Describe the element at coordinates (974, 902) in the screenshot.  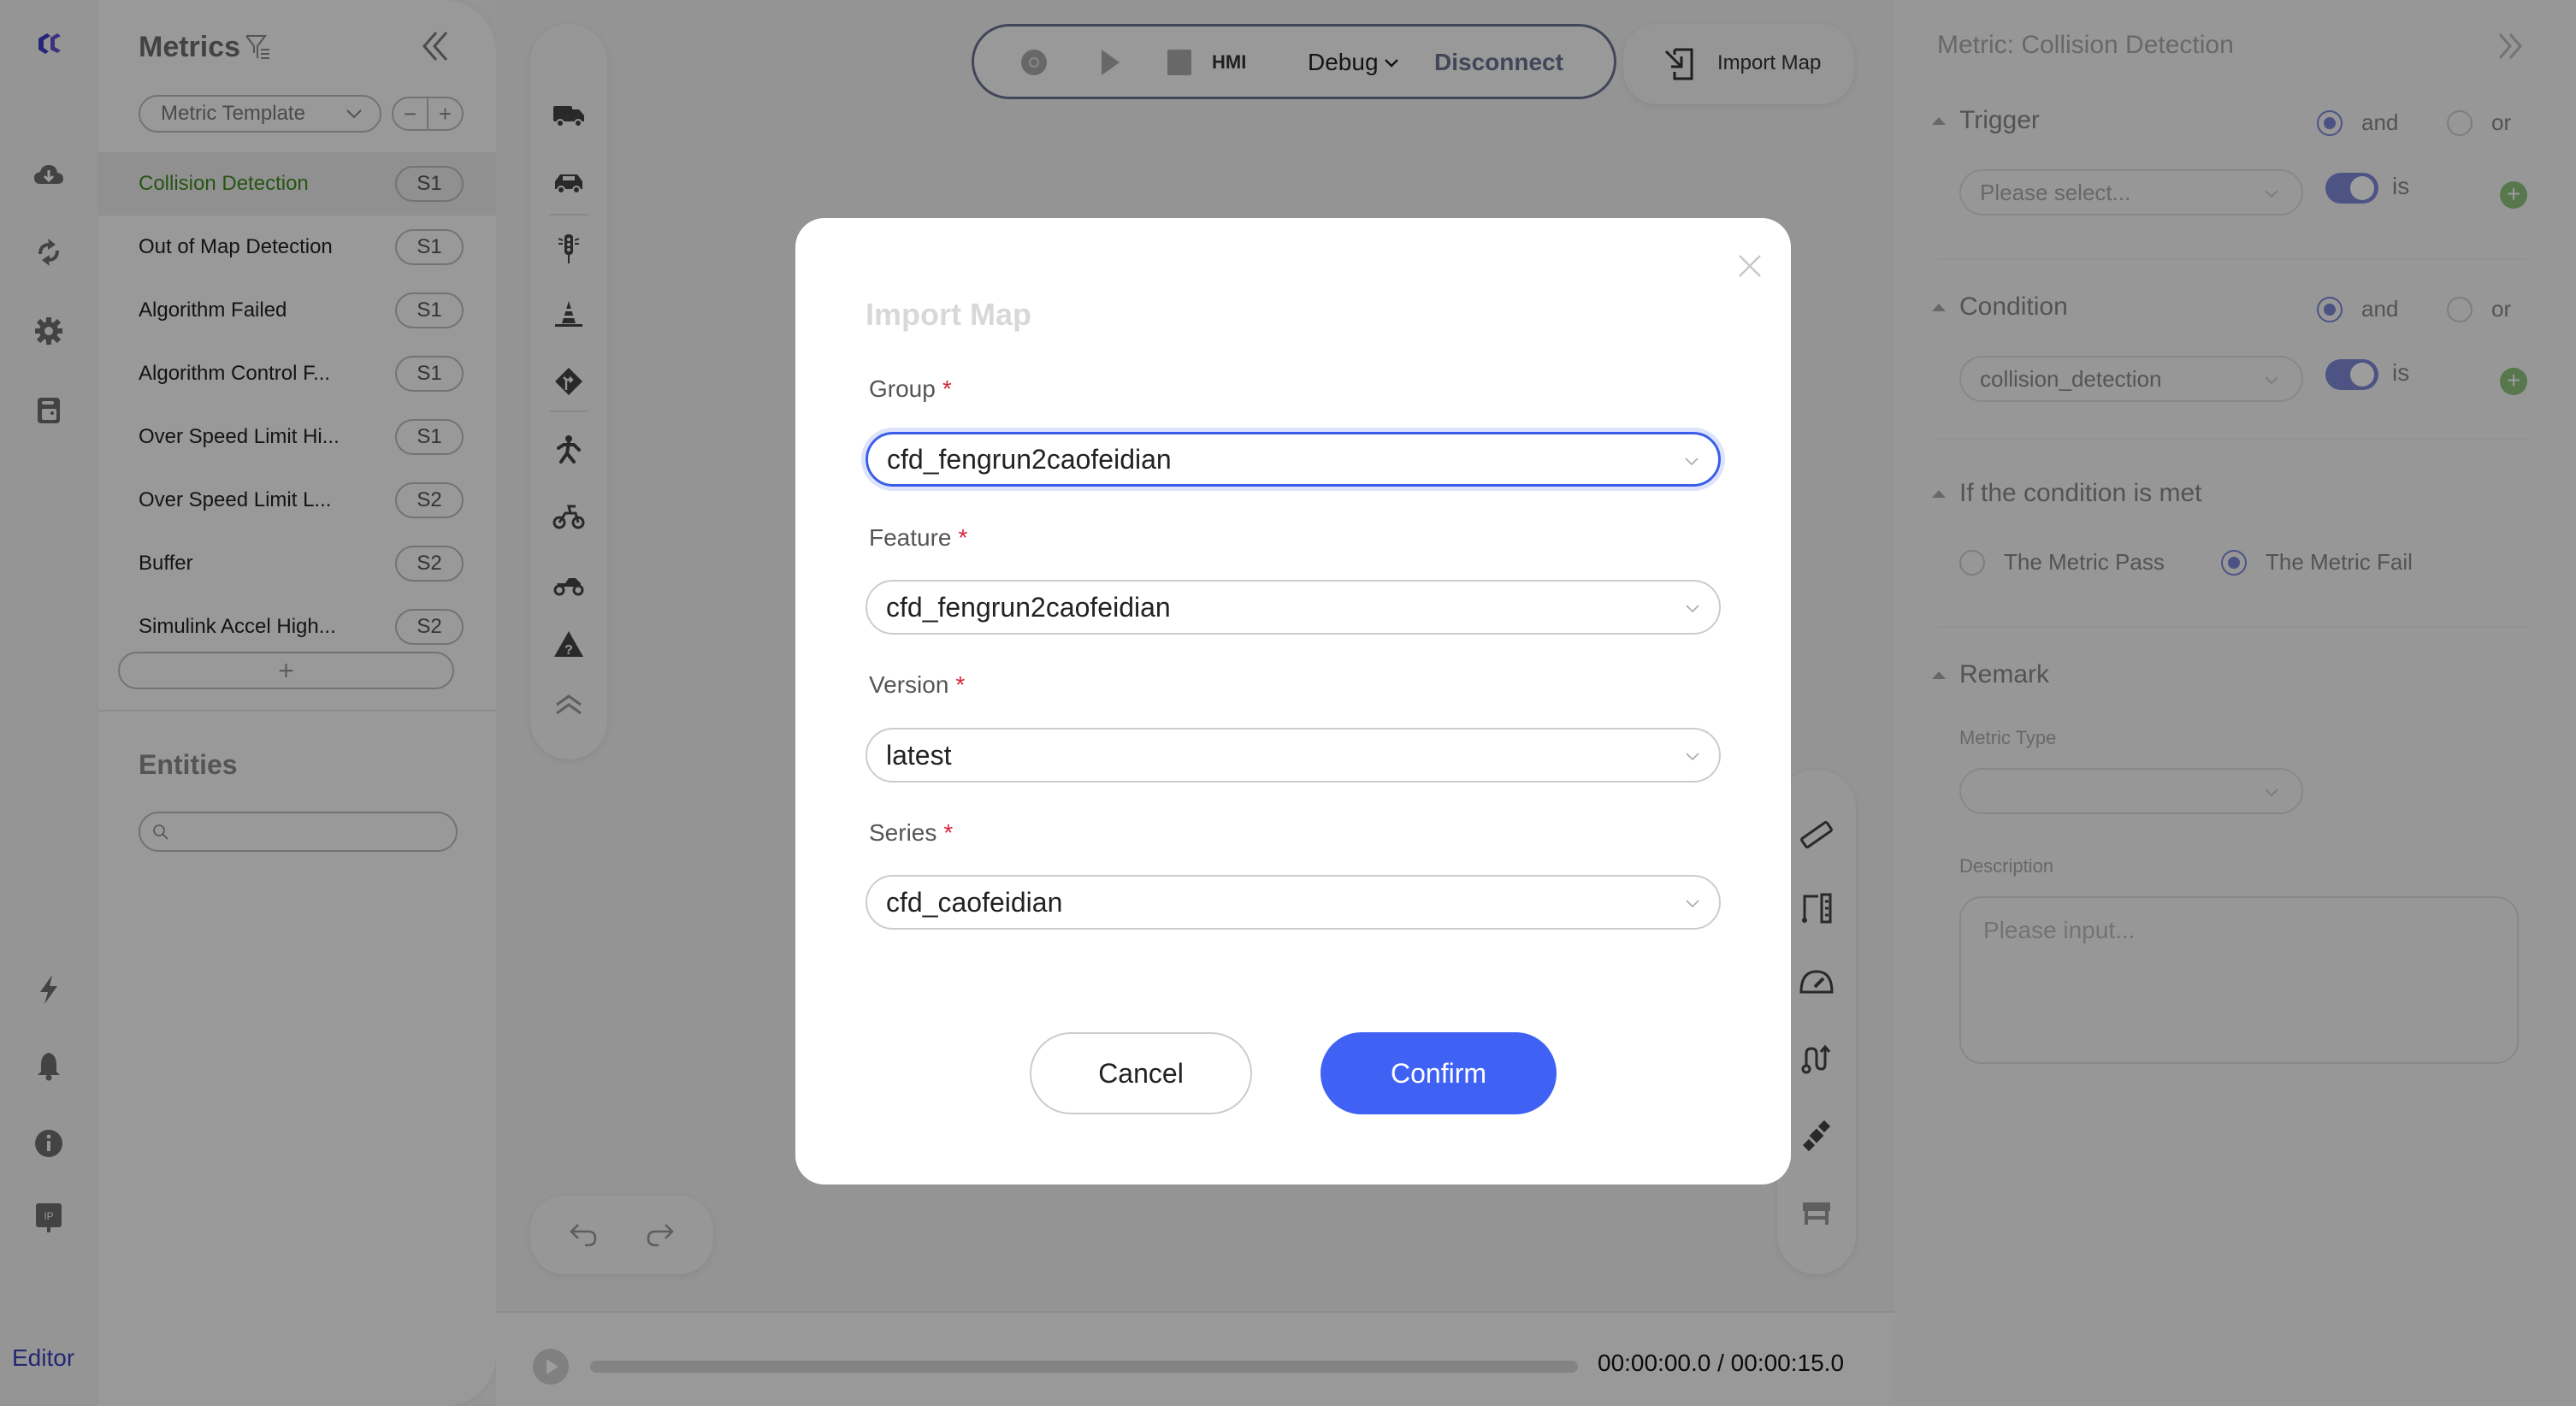
I see `series-value: cfd_caofeidian` at that location.